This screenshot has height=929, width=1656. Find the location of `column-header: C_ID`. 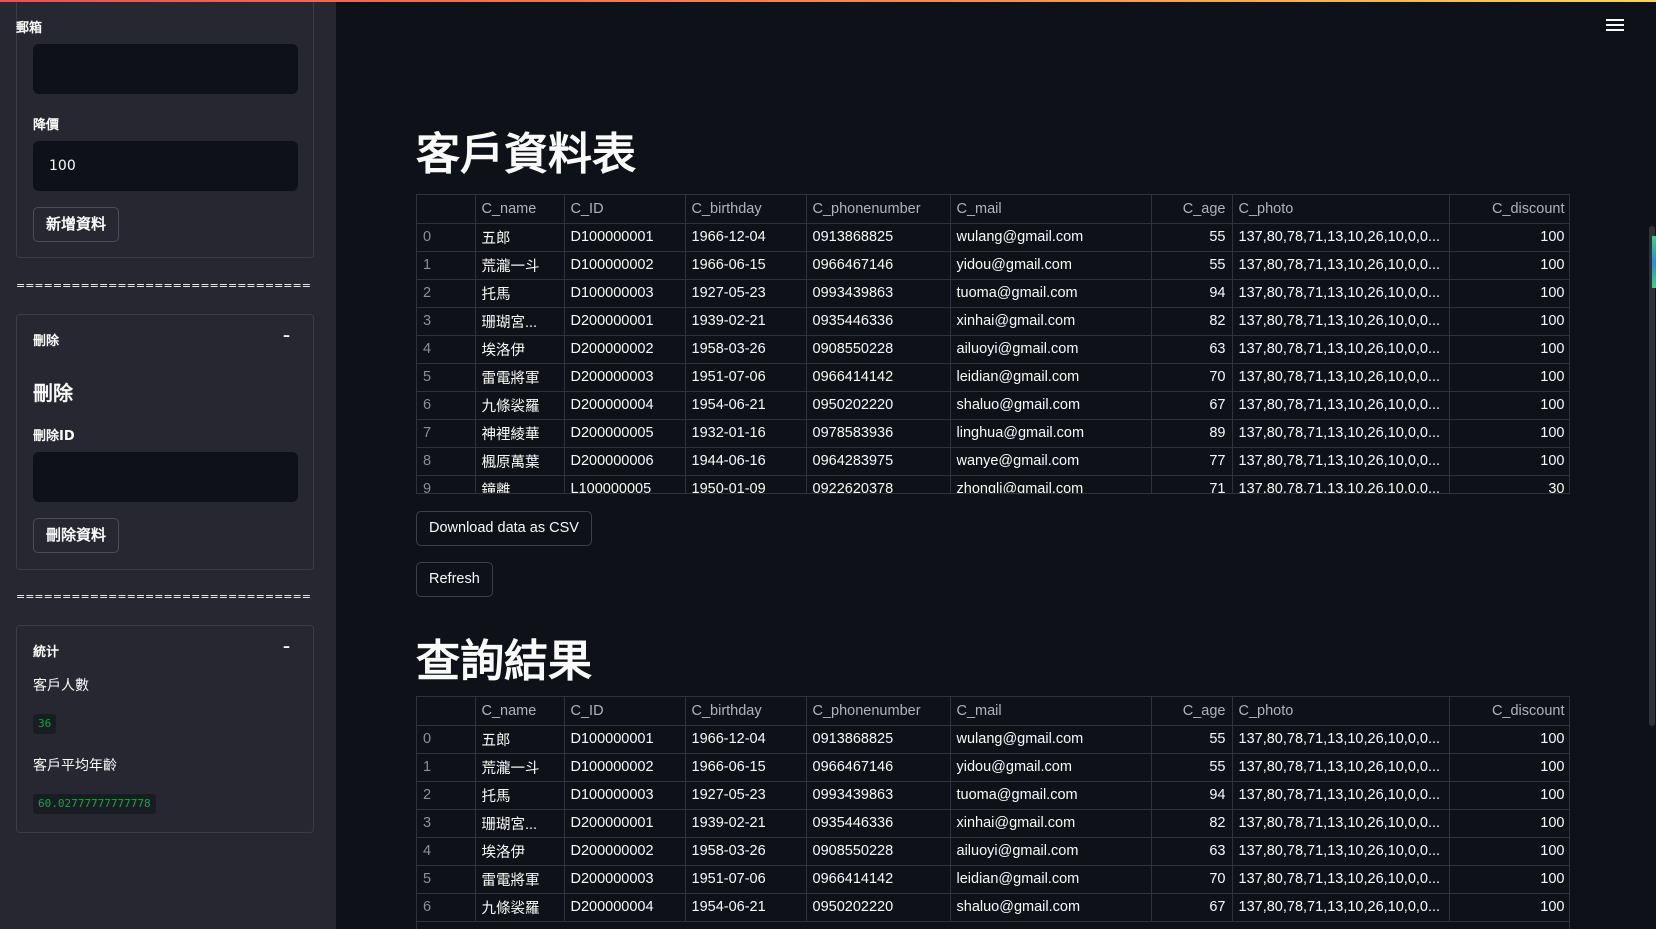

column-header: C_ID is located at coordinates (625, 711).